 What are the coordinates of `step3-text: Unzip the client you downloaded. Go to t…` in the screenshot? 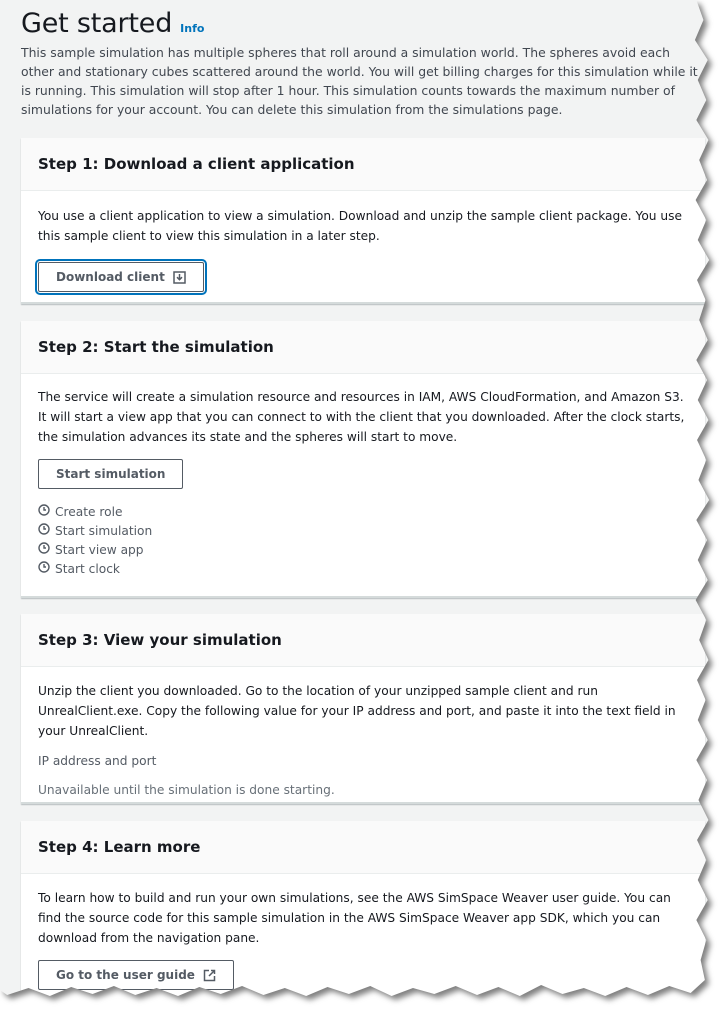 It's located at (357, 711).